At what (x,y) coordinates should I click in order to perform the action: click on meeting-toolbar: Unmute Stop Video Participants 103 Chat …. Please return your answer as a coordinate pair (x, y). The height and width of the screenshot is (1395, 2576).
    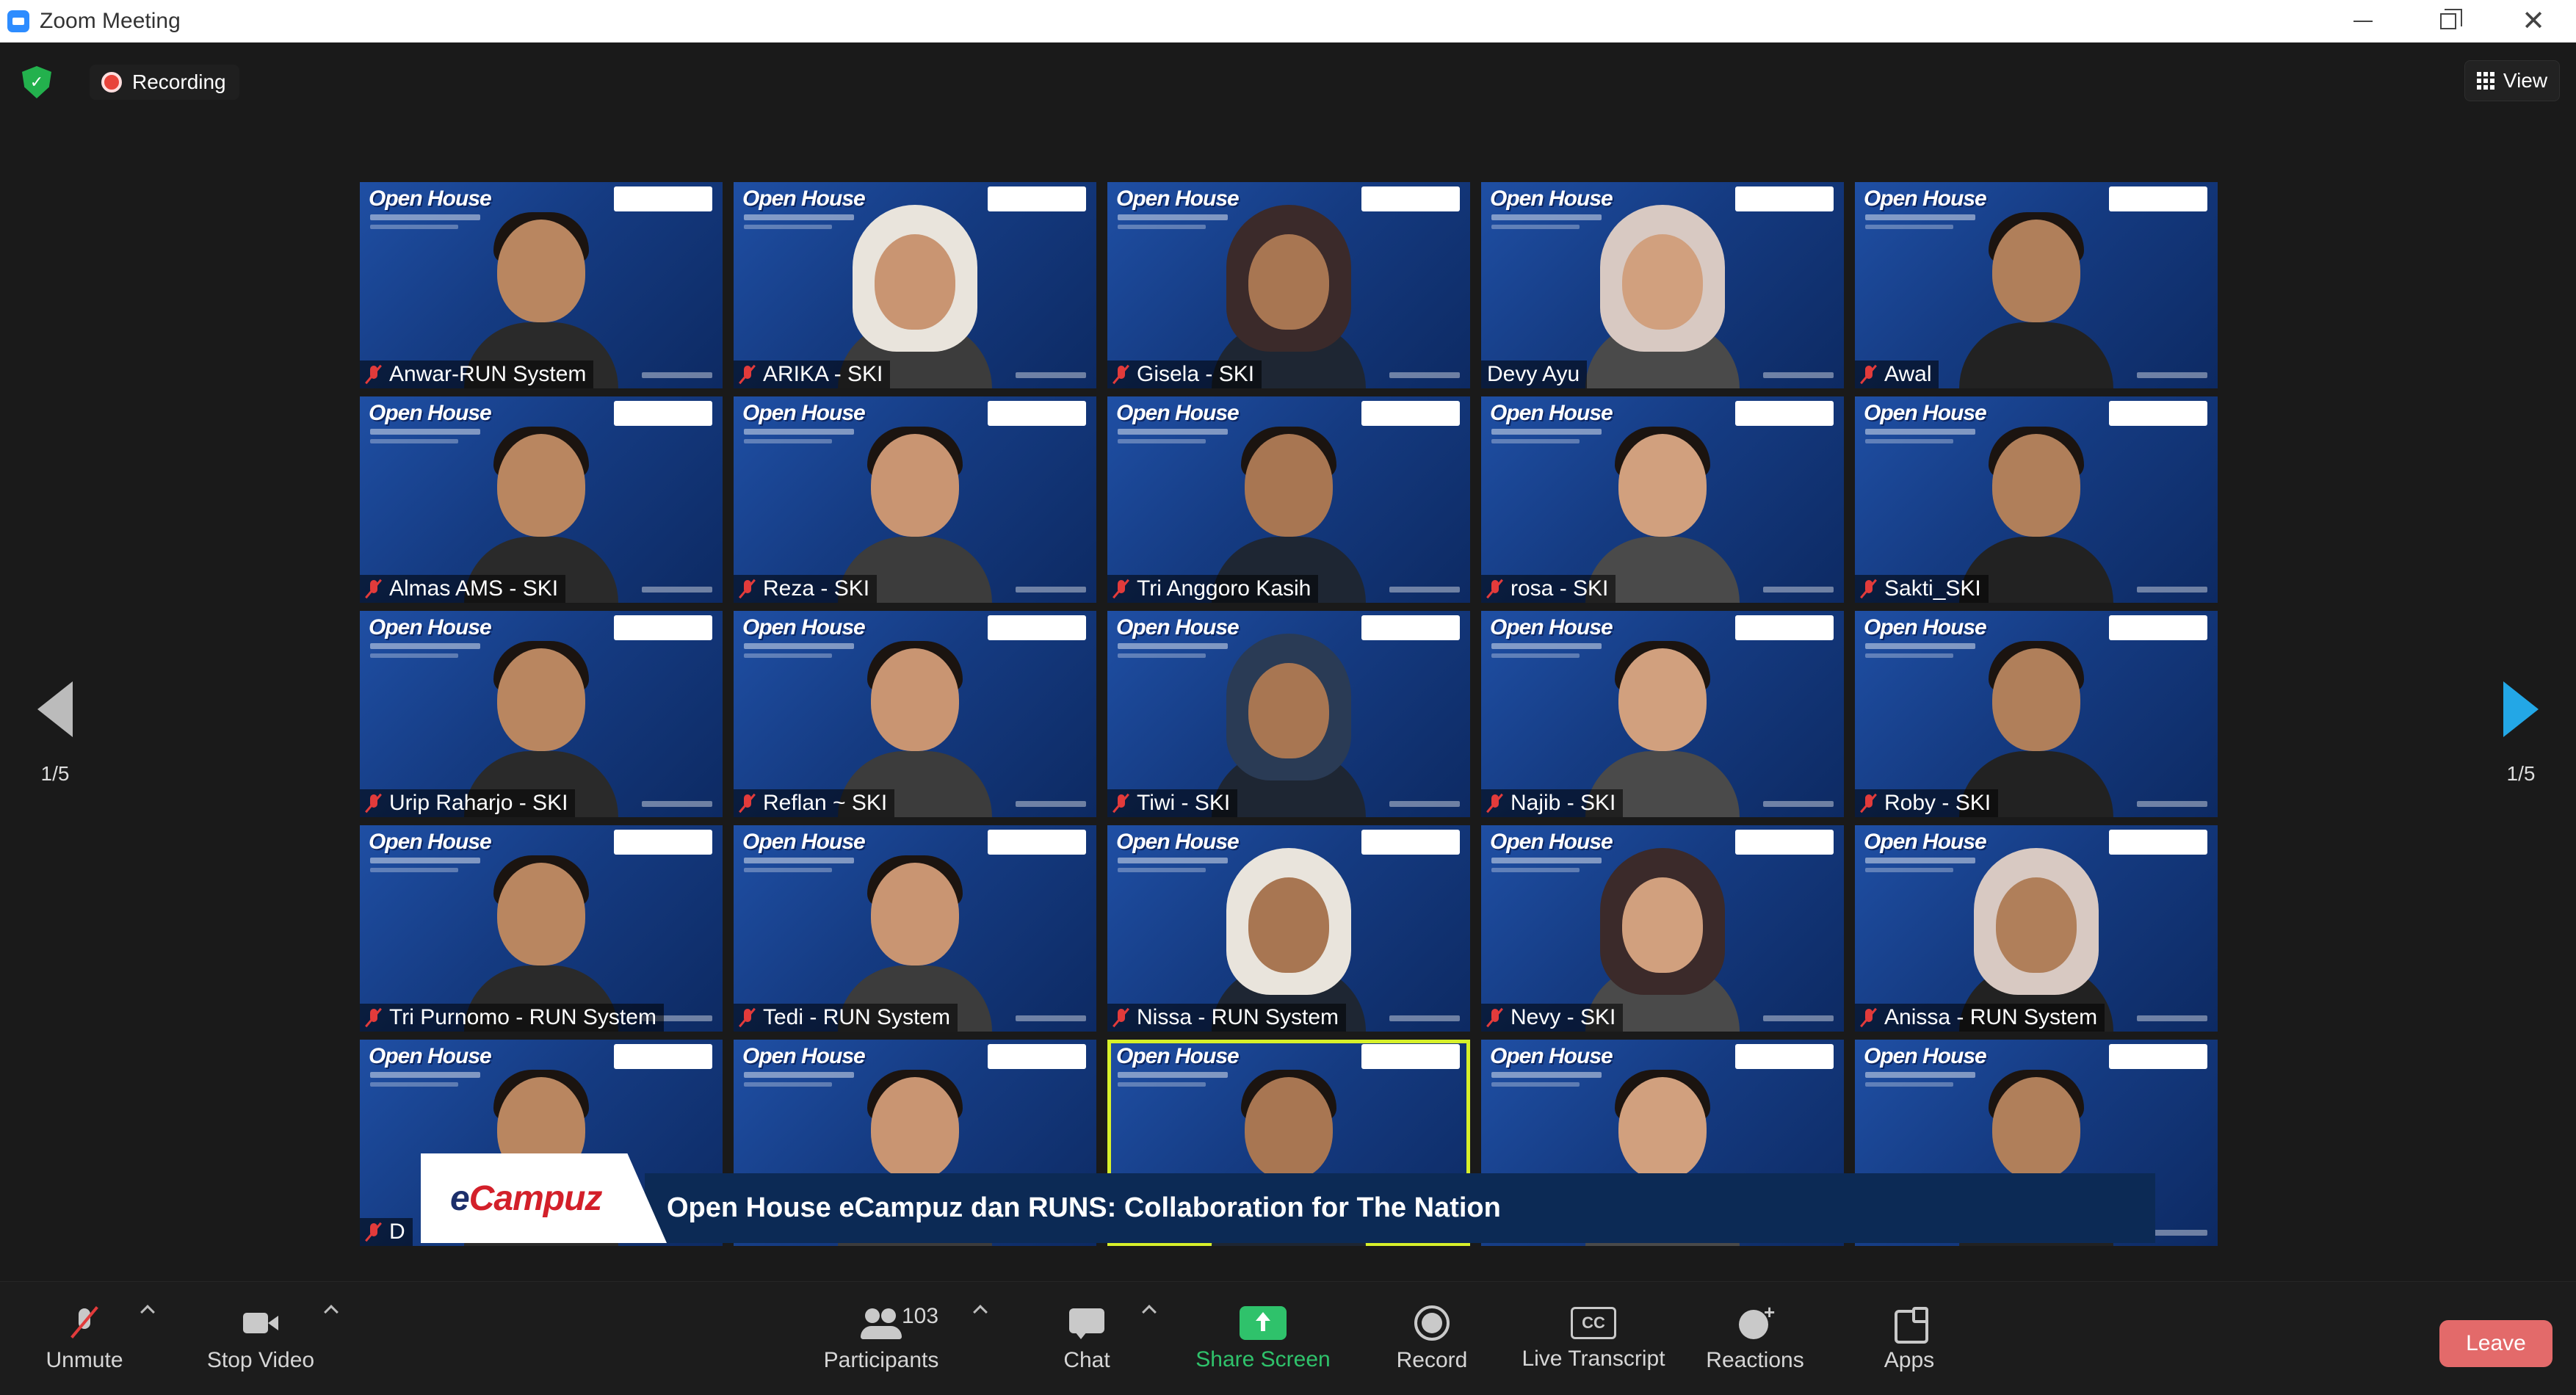
    Looking at the image, I should click on (1288, 1338).